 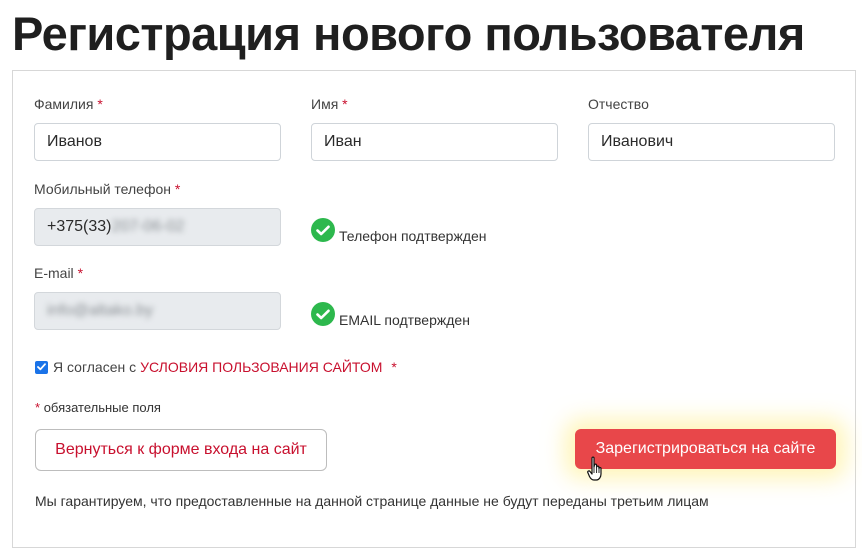 What do you see at coordinates (434, 142) in the screenshot?
I see `first-name-input: Иван` at bounding box center [434, 142].